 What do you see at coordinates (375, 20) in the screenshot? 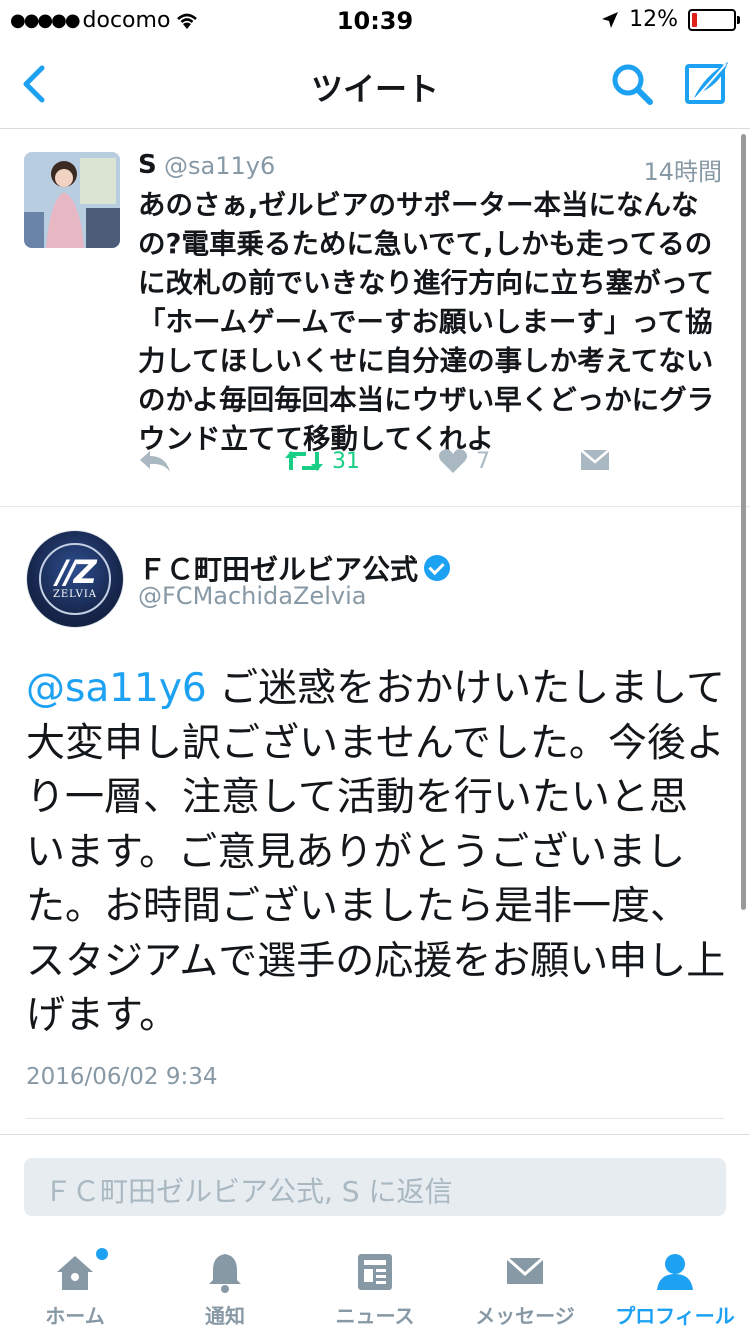
I see `status-bar: ●●●●● docomo 10:39 12%` at bounding box center [375, 20].